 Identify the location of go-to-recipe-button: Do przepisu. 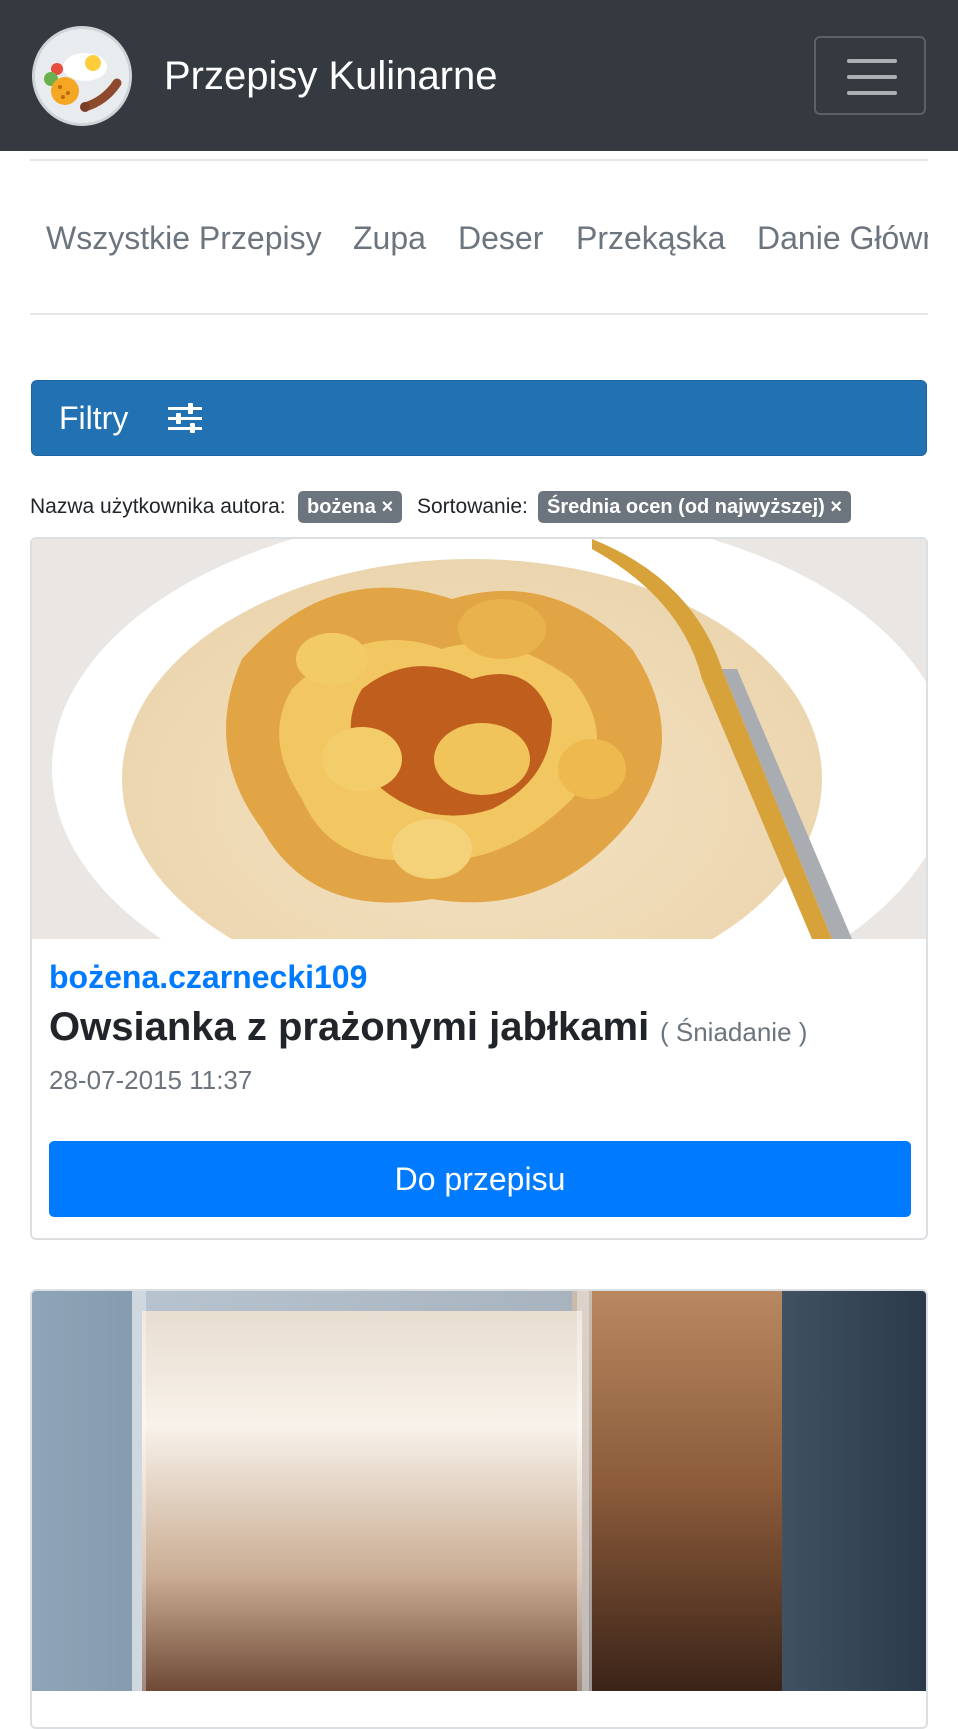
(480, 1179).